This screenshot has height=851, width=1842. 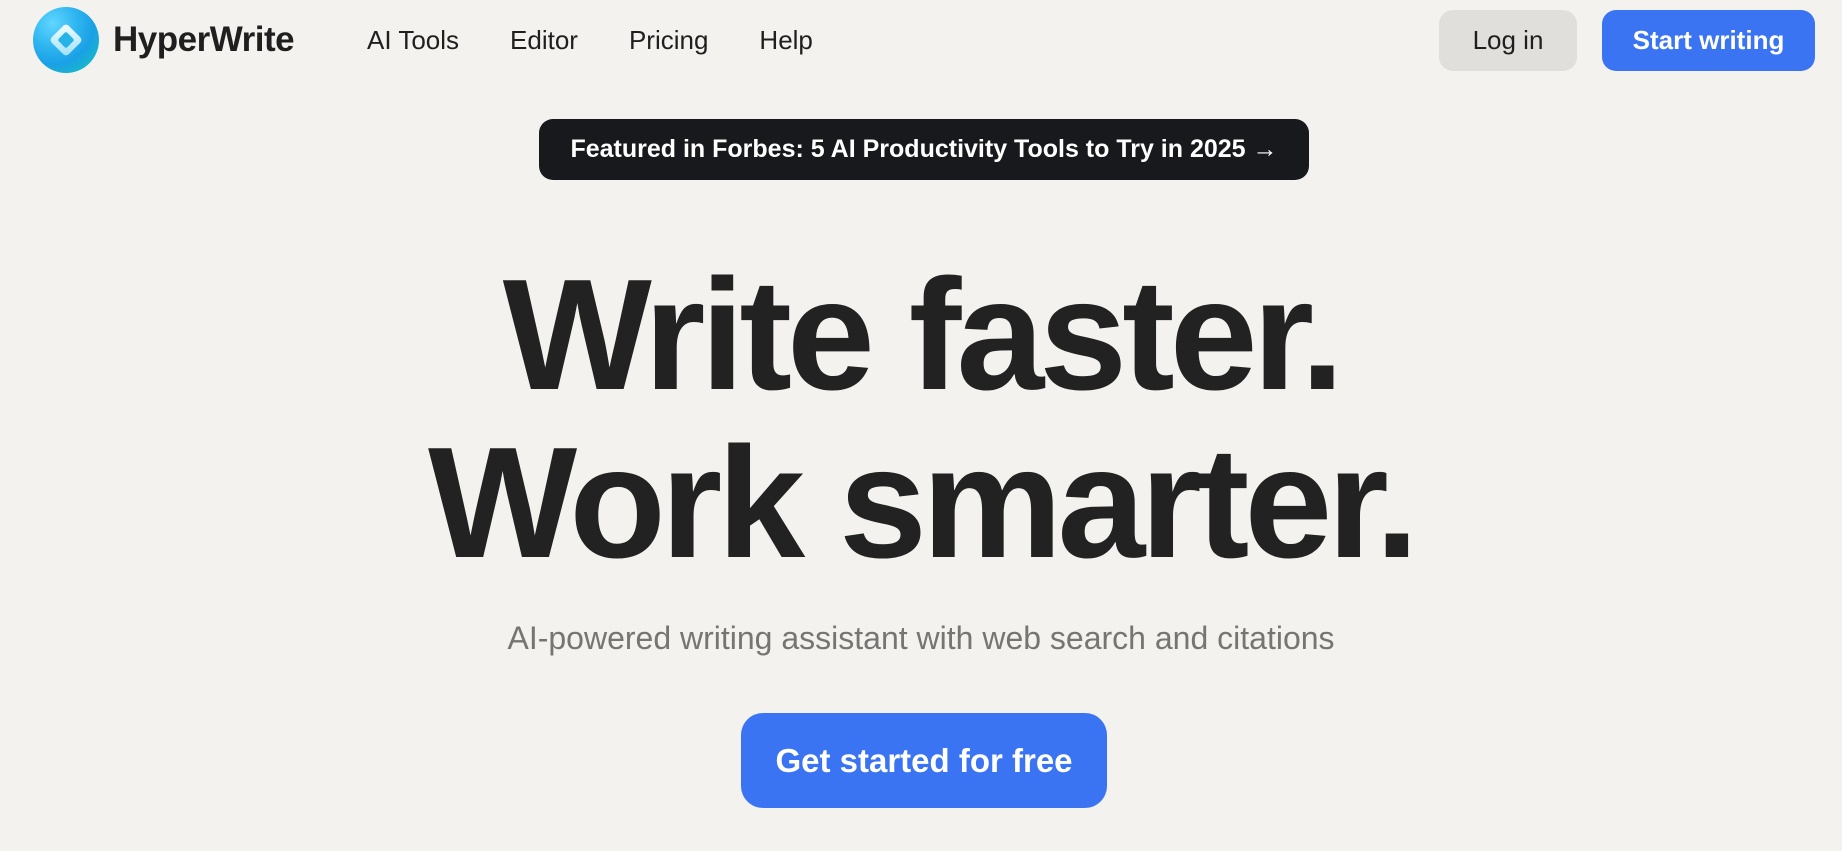 What do you see at coordinates (66, 40) in the screenshot?
I see `hyperwrite-logo-icon` at bounding box center [66, 40].